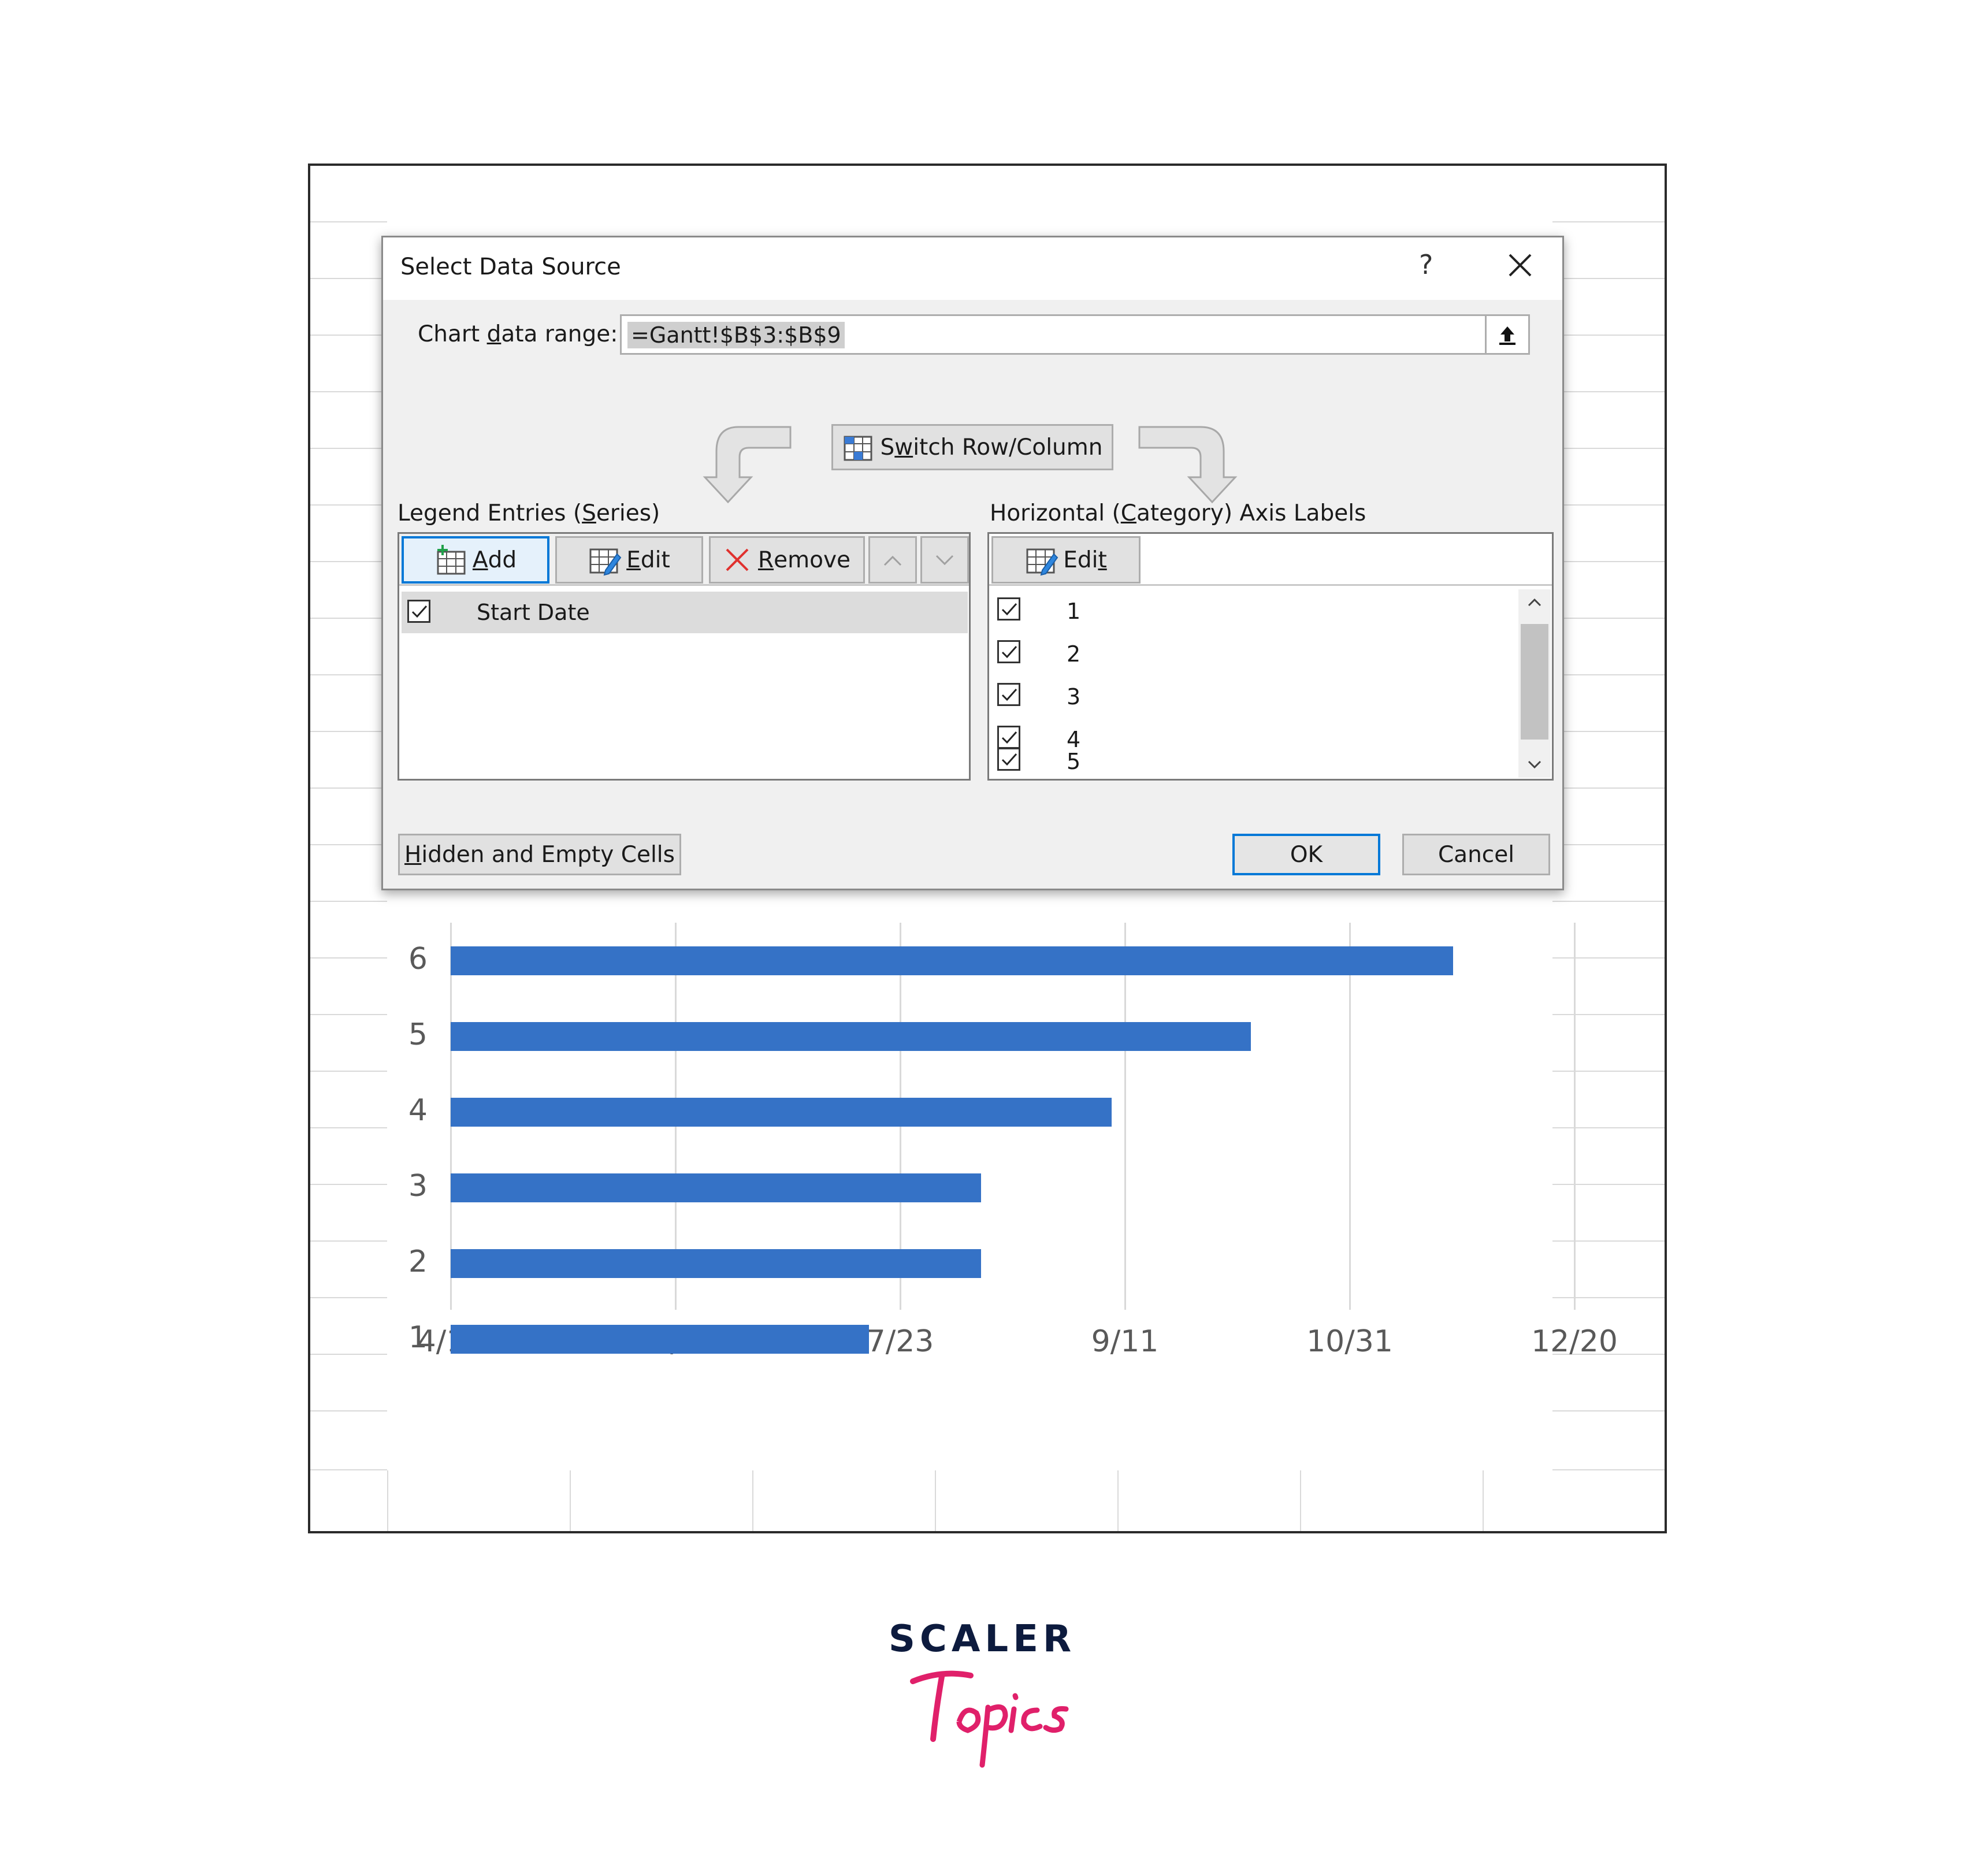  What do you see at coordinates (1251, 611) in the screenshot?
I see `list-item: 1` at bounding box center [1251, 611].